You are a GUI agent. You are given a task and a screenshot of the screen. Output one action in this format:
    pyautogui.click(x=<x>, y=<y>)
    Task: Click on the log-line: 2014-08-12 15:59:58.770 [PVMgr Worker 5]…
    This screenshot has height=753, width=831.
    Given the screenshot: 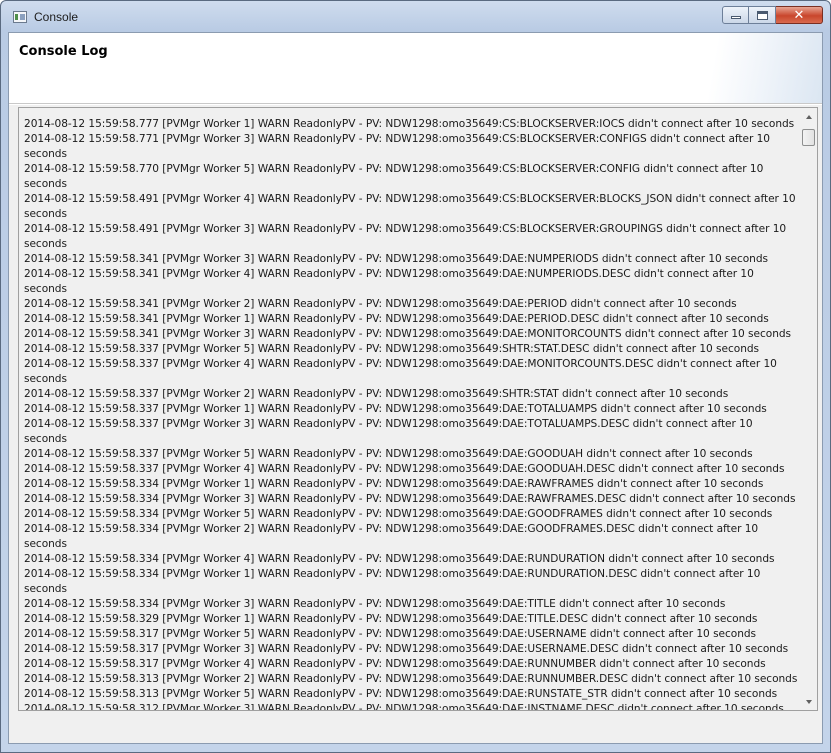 What is the action you would take?
    pyautogui.click(x=394, y=169)
    